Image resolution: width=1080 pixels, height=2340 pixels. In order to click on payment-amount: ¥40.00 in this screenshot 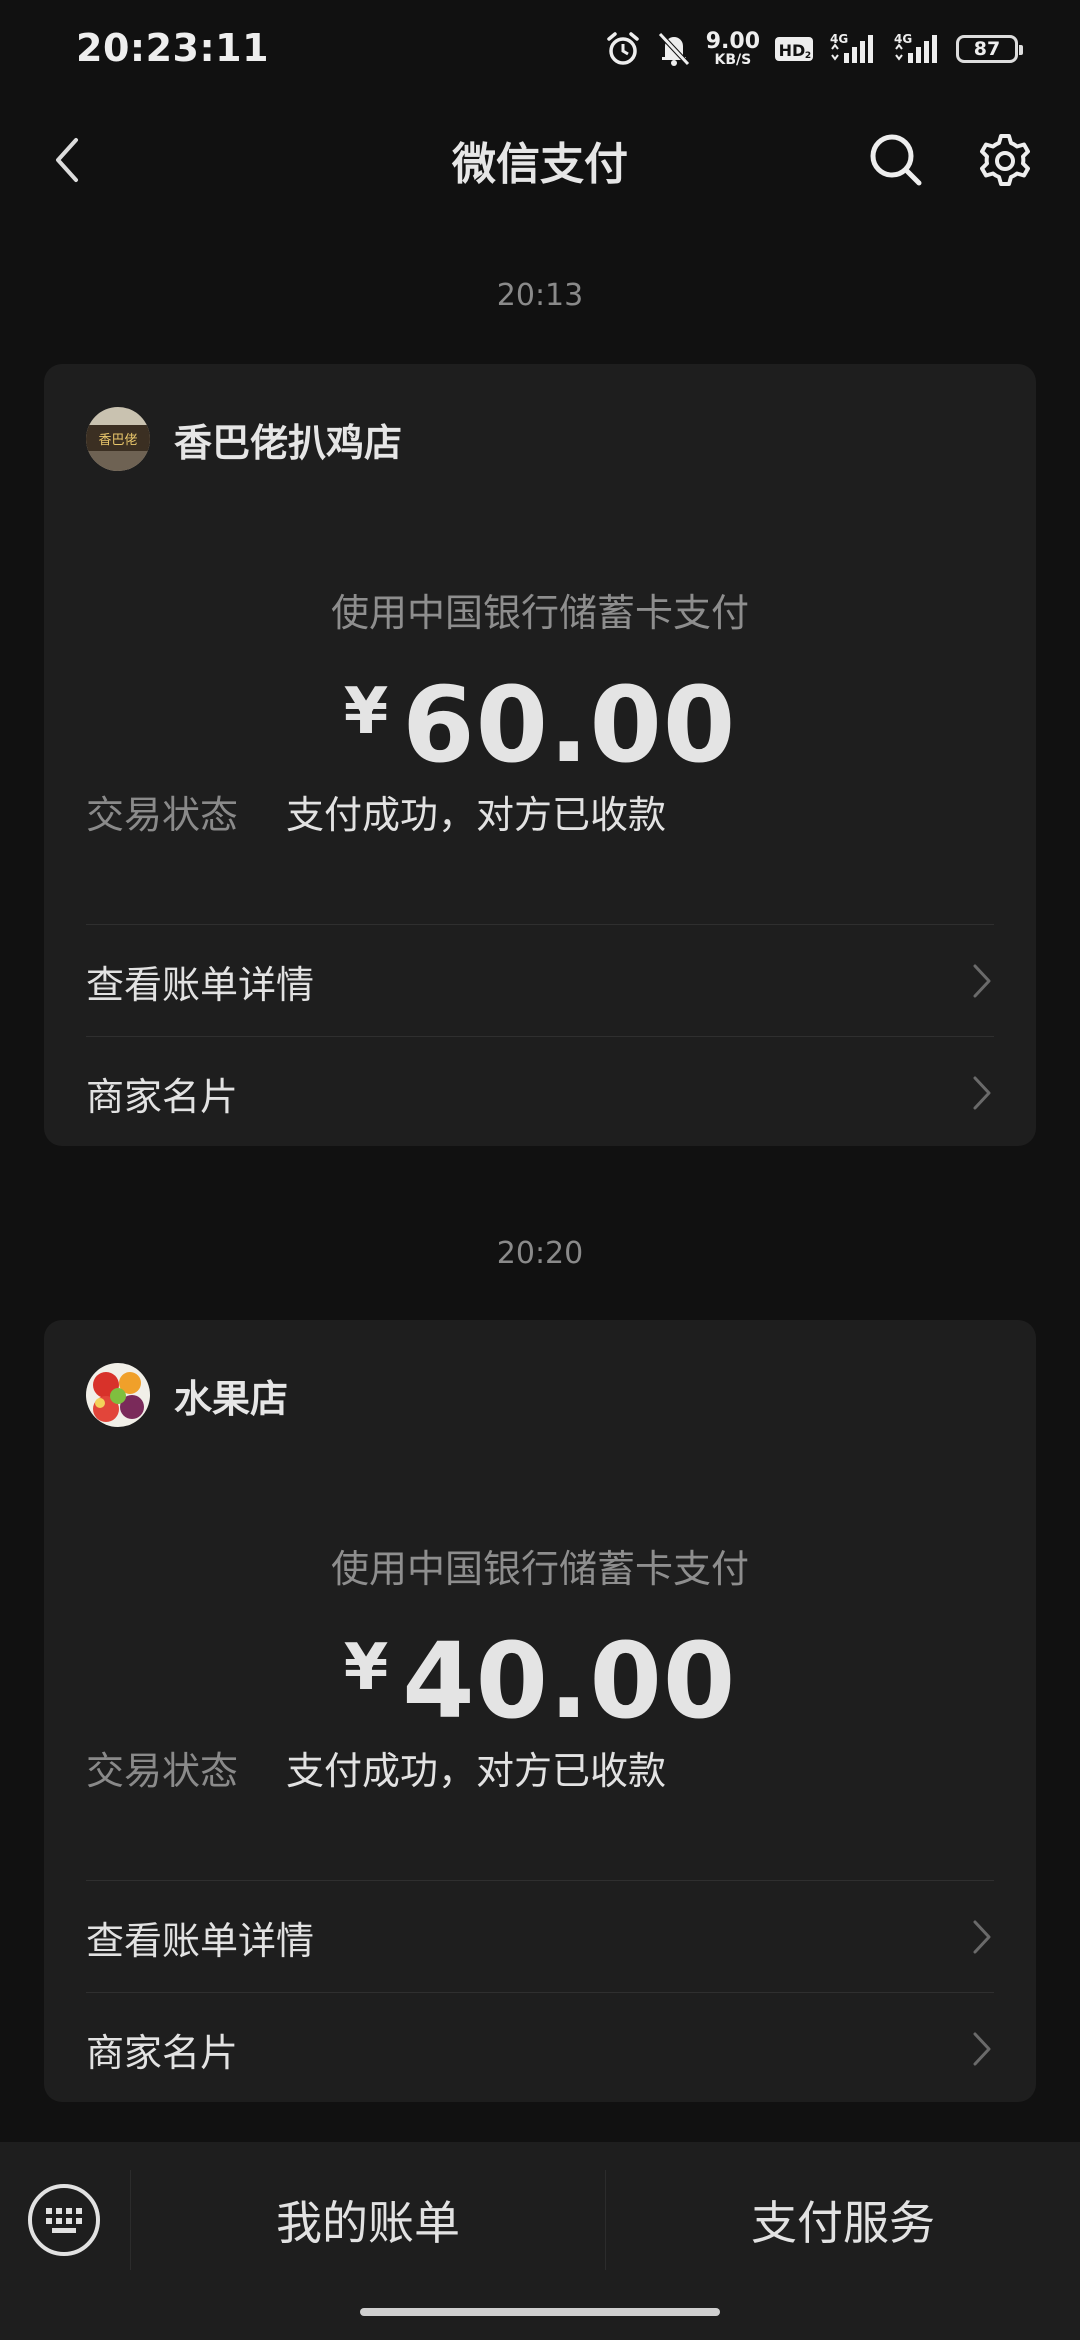, I will do `click(540, 1681)`.